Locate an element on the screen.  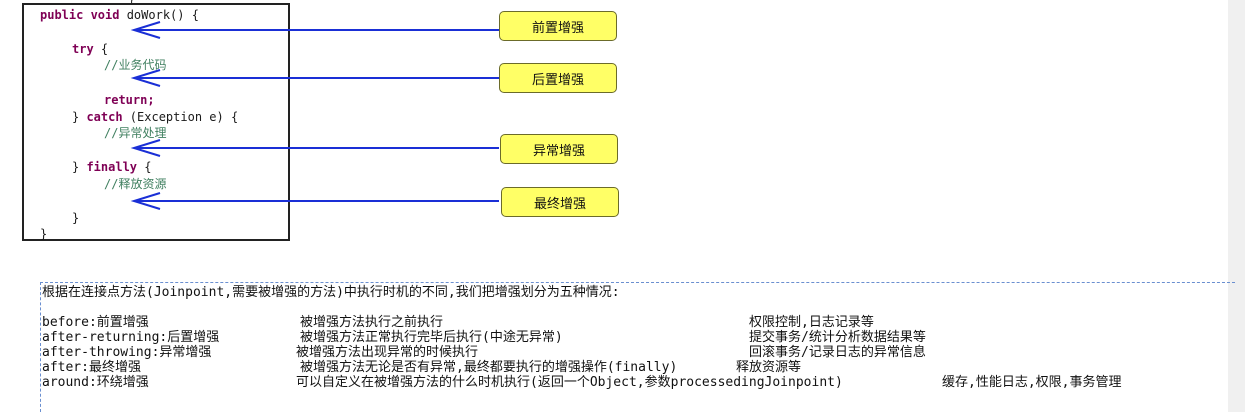
note-desc-after-returning: 被增强方法正常执行完毕后执行(中途无异常) is located at coordinates (431, 337).